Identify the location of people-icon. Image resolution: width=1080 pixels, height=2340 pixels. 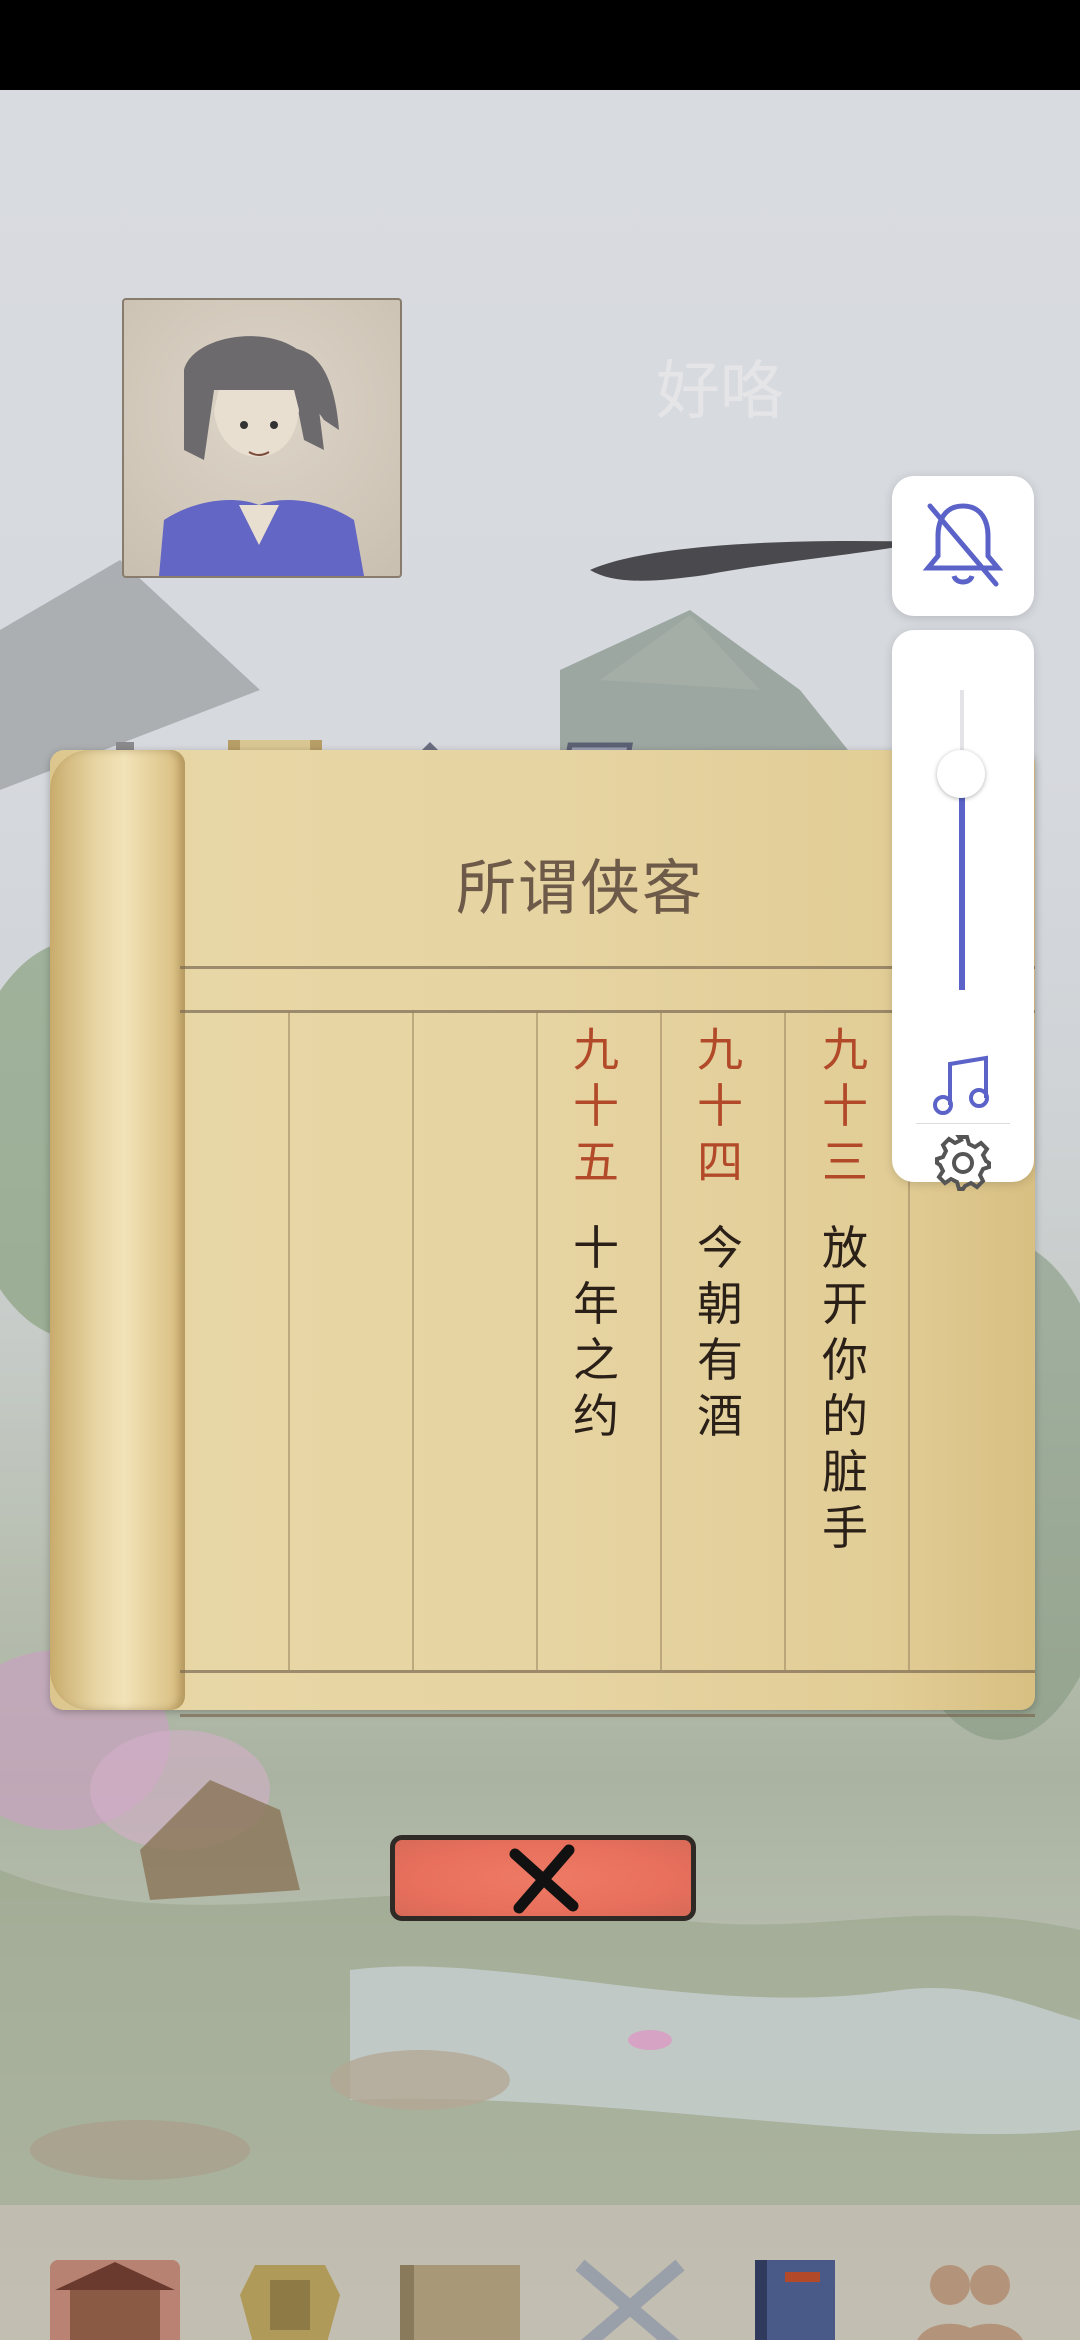
(970, 2302).